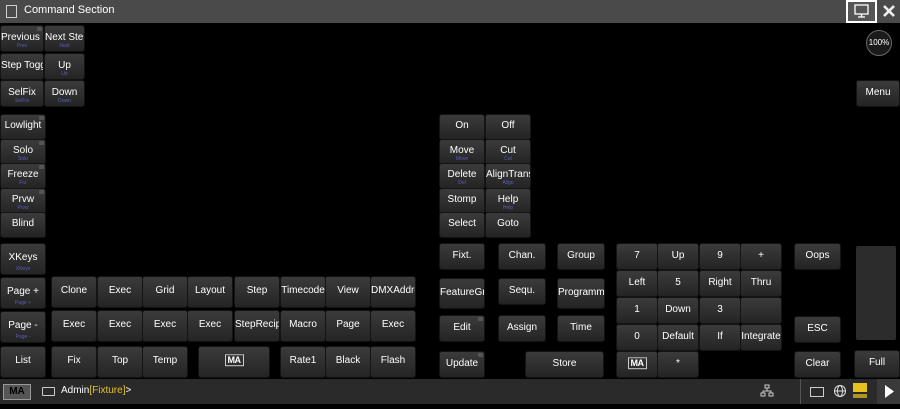 The height and width of the screenshot is (409, 900). Describe the element at coordinates (637, 256) in the screenshot. I see `key-7-button: 7` at that location.